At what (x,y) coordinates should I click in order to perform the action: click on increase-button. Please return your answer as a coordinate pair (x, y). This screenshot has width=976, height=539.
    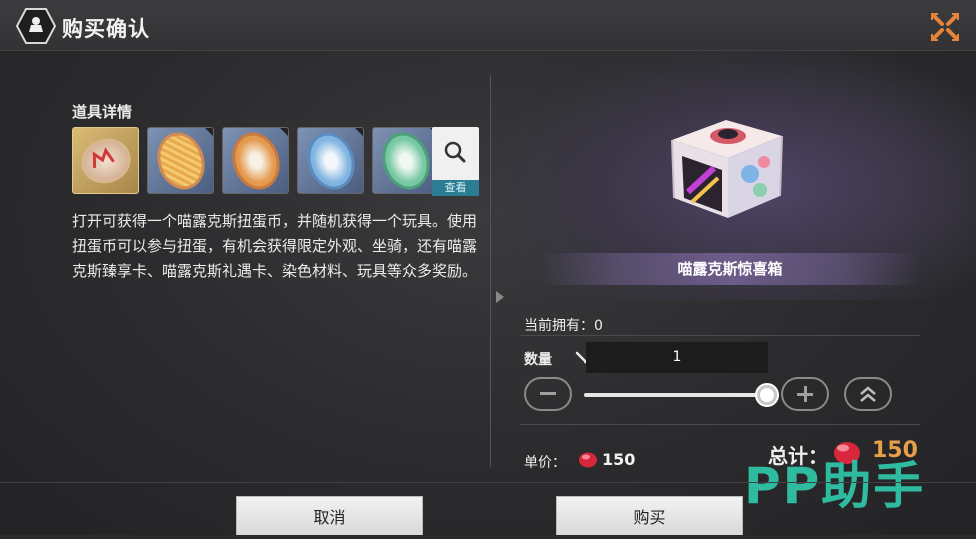
    Looking at the image, I should click on (805, 394).